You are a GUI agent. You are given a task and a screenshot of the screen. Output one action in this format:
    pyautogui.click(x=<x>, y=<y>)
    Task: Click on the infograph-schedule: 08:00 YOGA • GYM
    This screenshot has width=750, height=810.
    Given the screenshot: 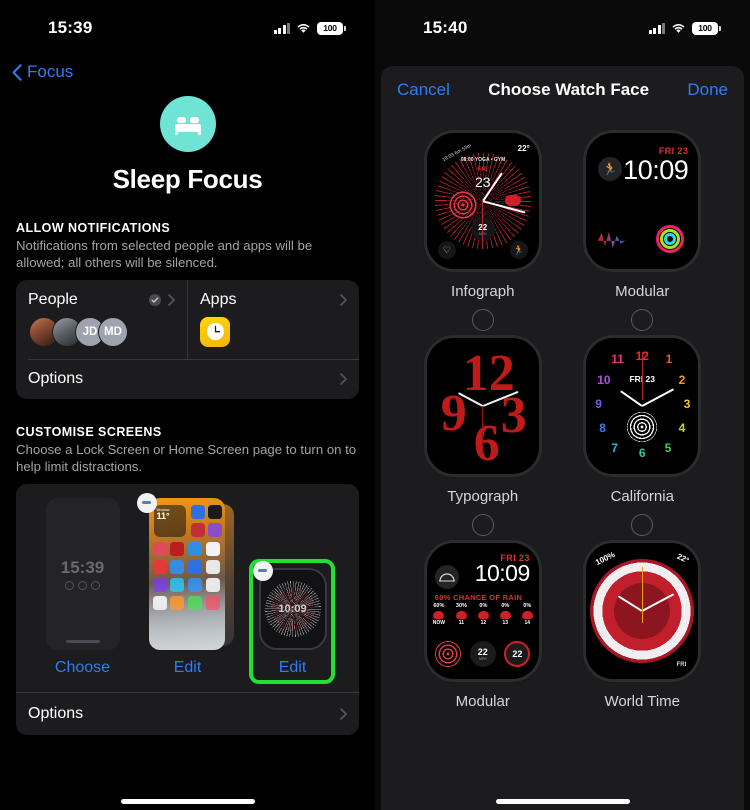 What is the action you would take?
    pyautogui.click(x=483, y=160)
    